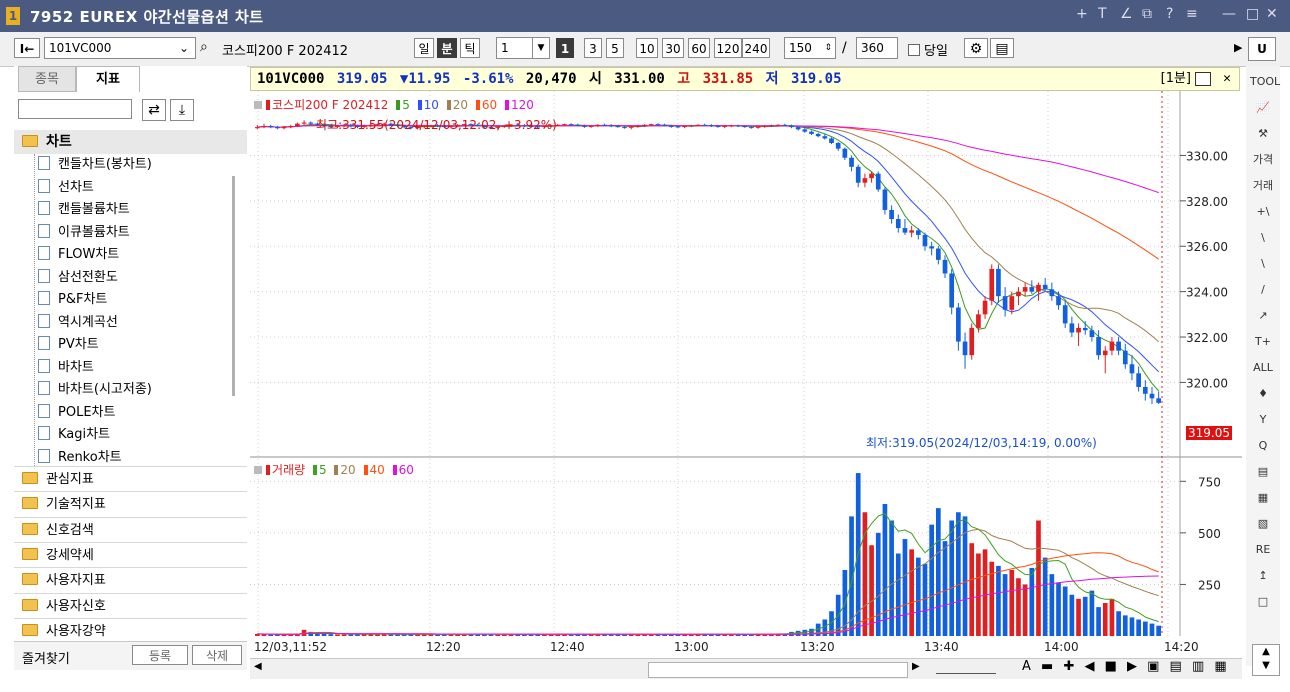  I want to click on display-count-input: 150 ⇕, so click(810, 48).